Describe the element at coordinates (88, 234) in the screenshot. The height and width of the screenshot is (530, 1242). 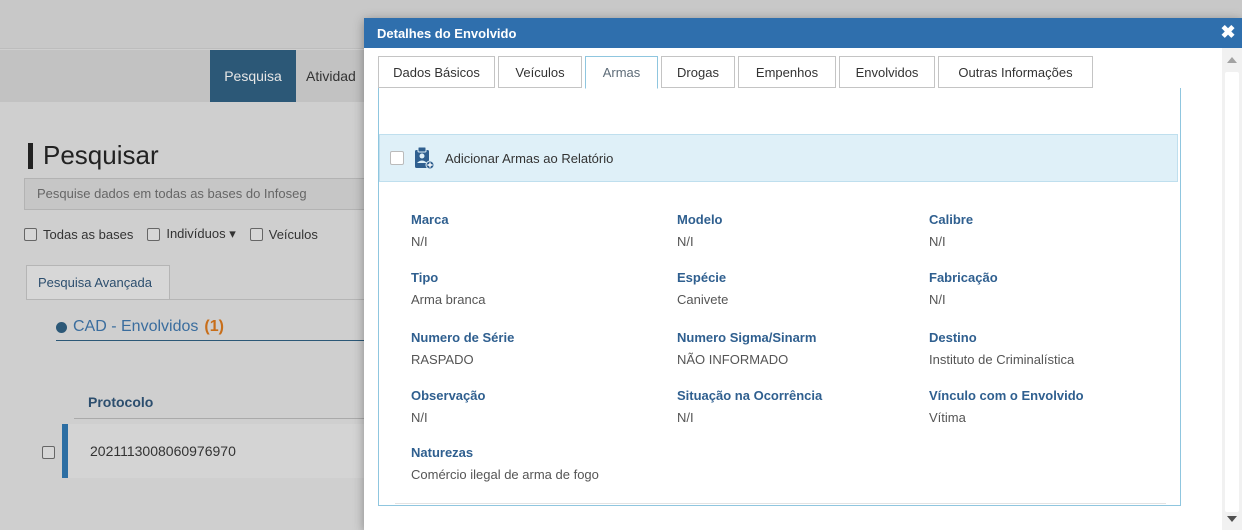
I see `filter-label: Todas as bases` at that location.